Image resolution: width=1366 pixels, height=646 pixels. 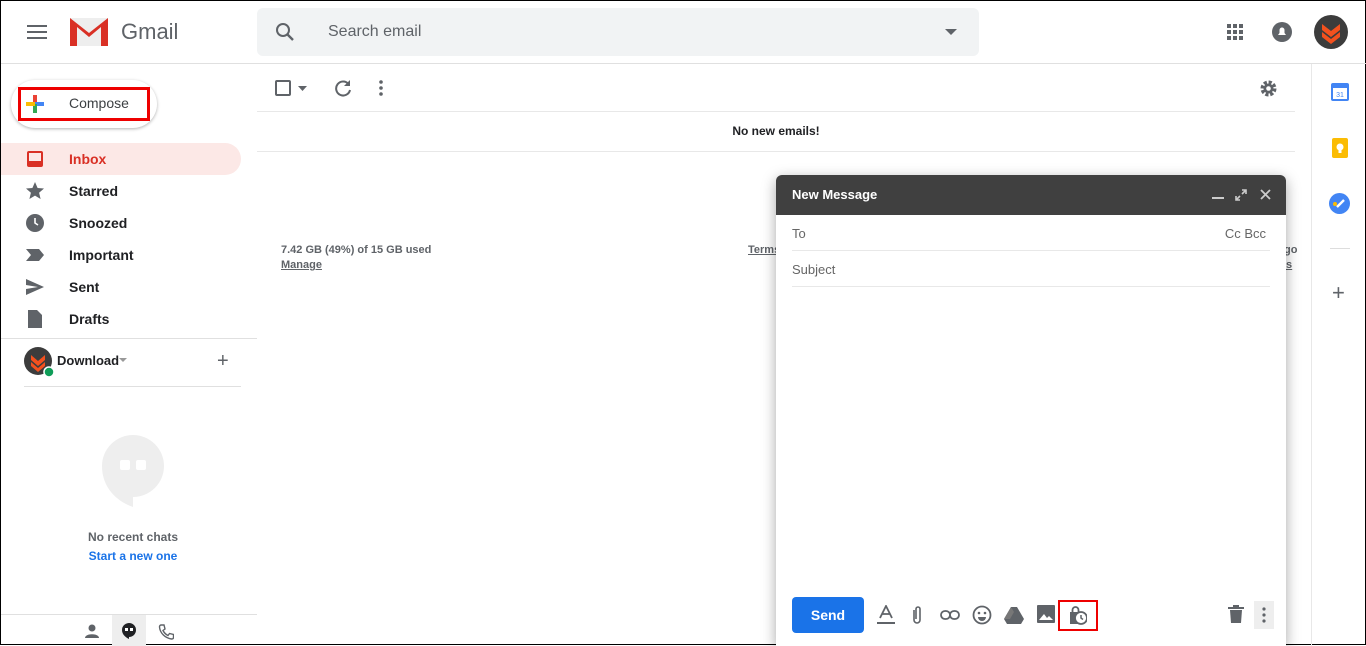 What do you see at coordinates (950, 615) in the screenshot?
I see `insert-link-icon` at bounding box center [950, 615].